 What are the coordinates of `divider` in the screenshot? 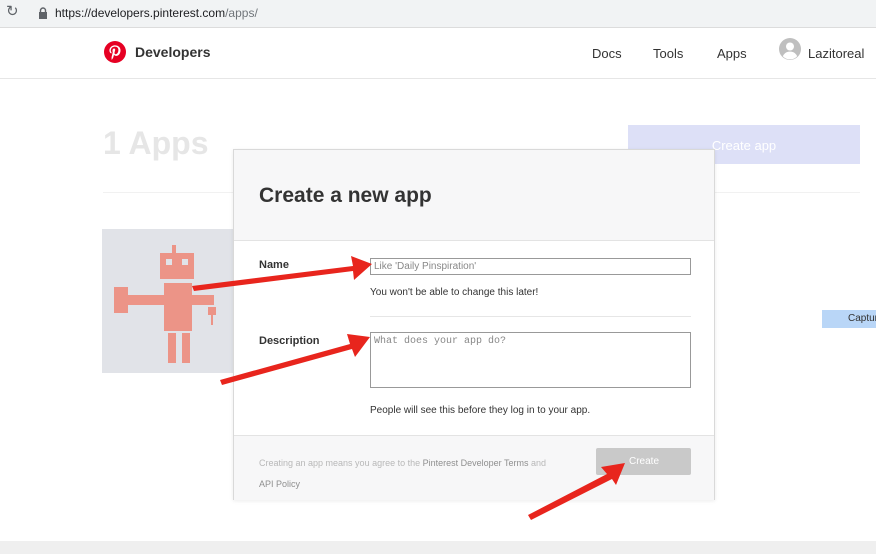 It's located at (530, 316).